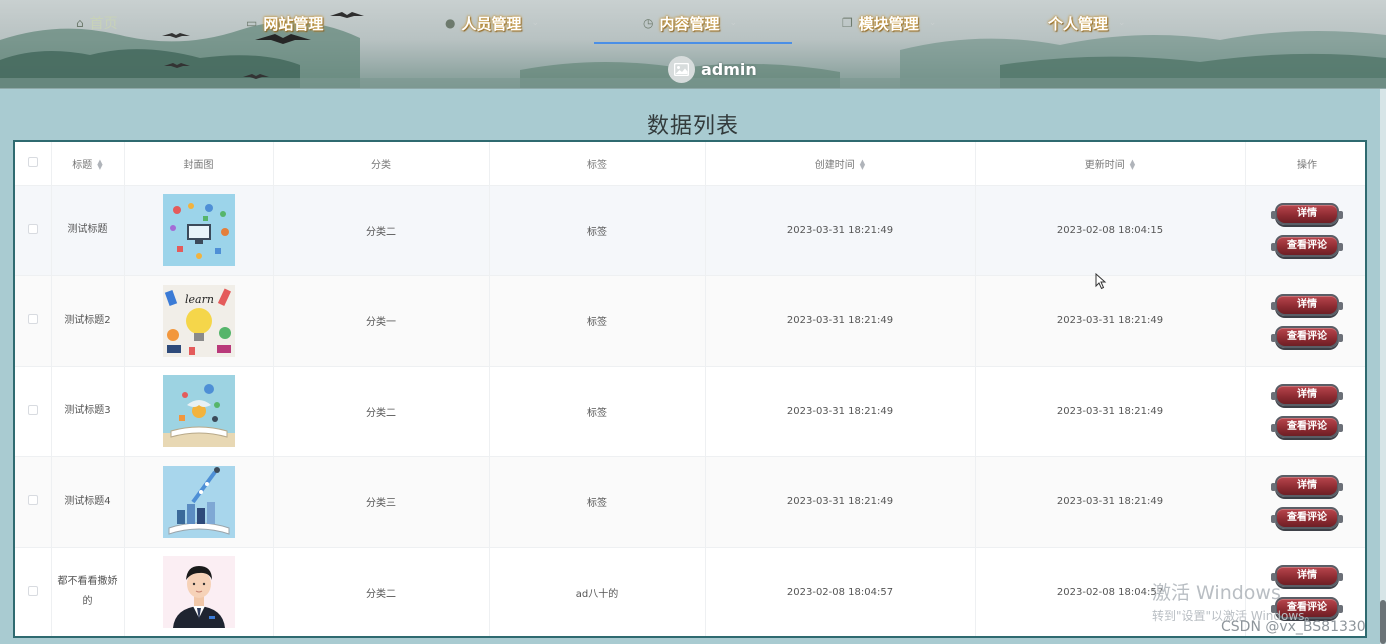 The image size is (1386, 644). Describe the element at coordinates (88, 411) in the screenshot. I see `title-cell: 测试标题3` at that location.